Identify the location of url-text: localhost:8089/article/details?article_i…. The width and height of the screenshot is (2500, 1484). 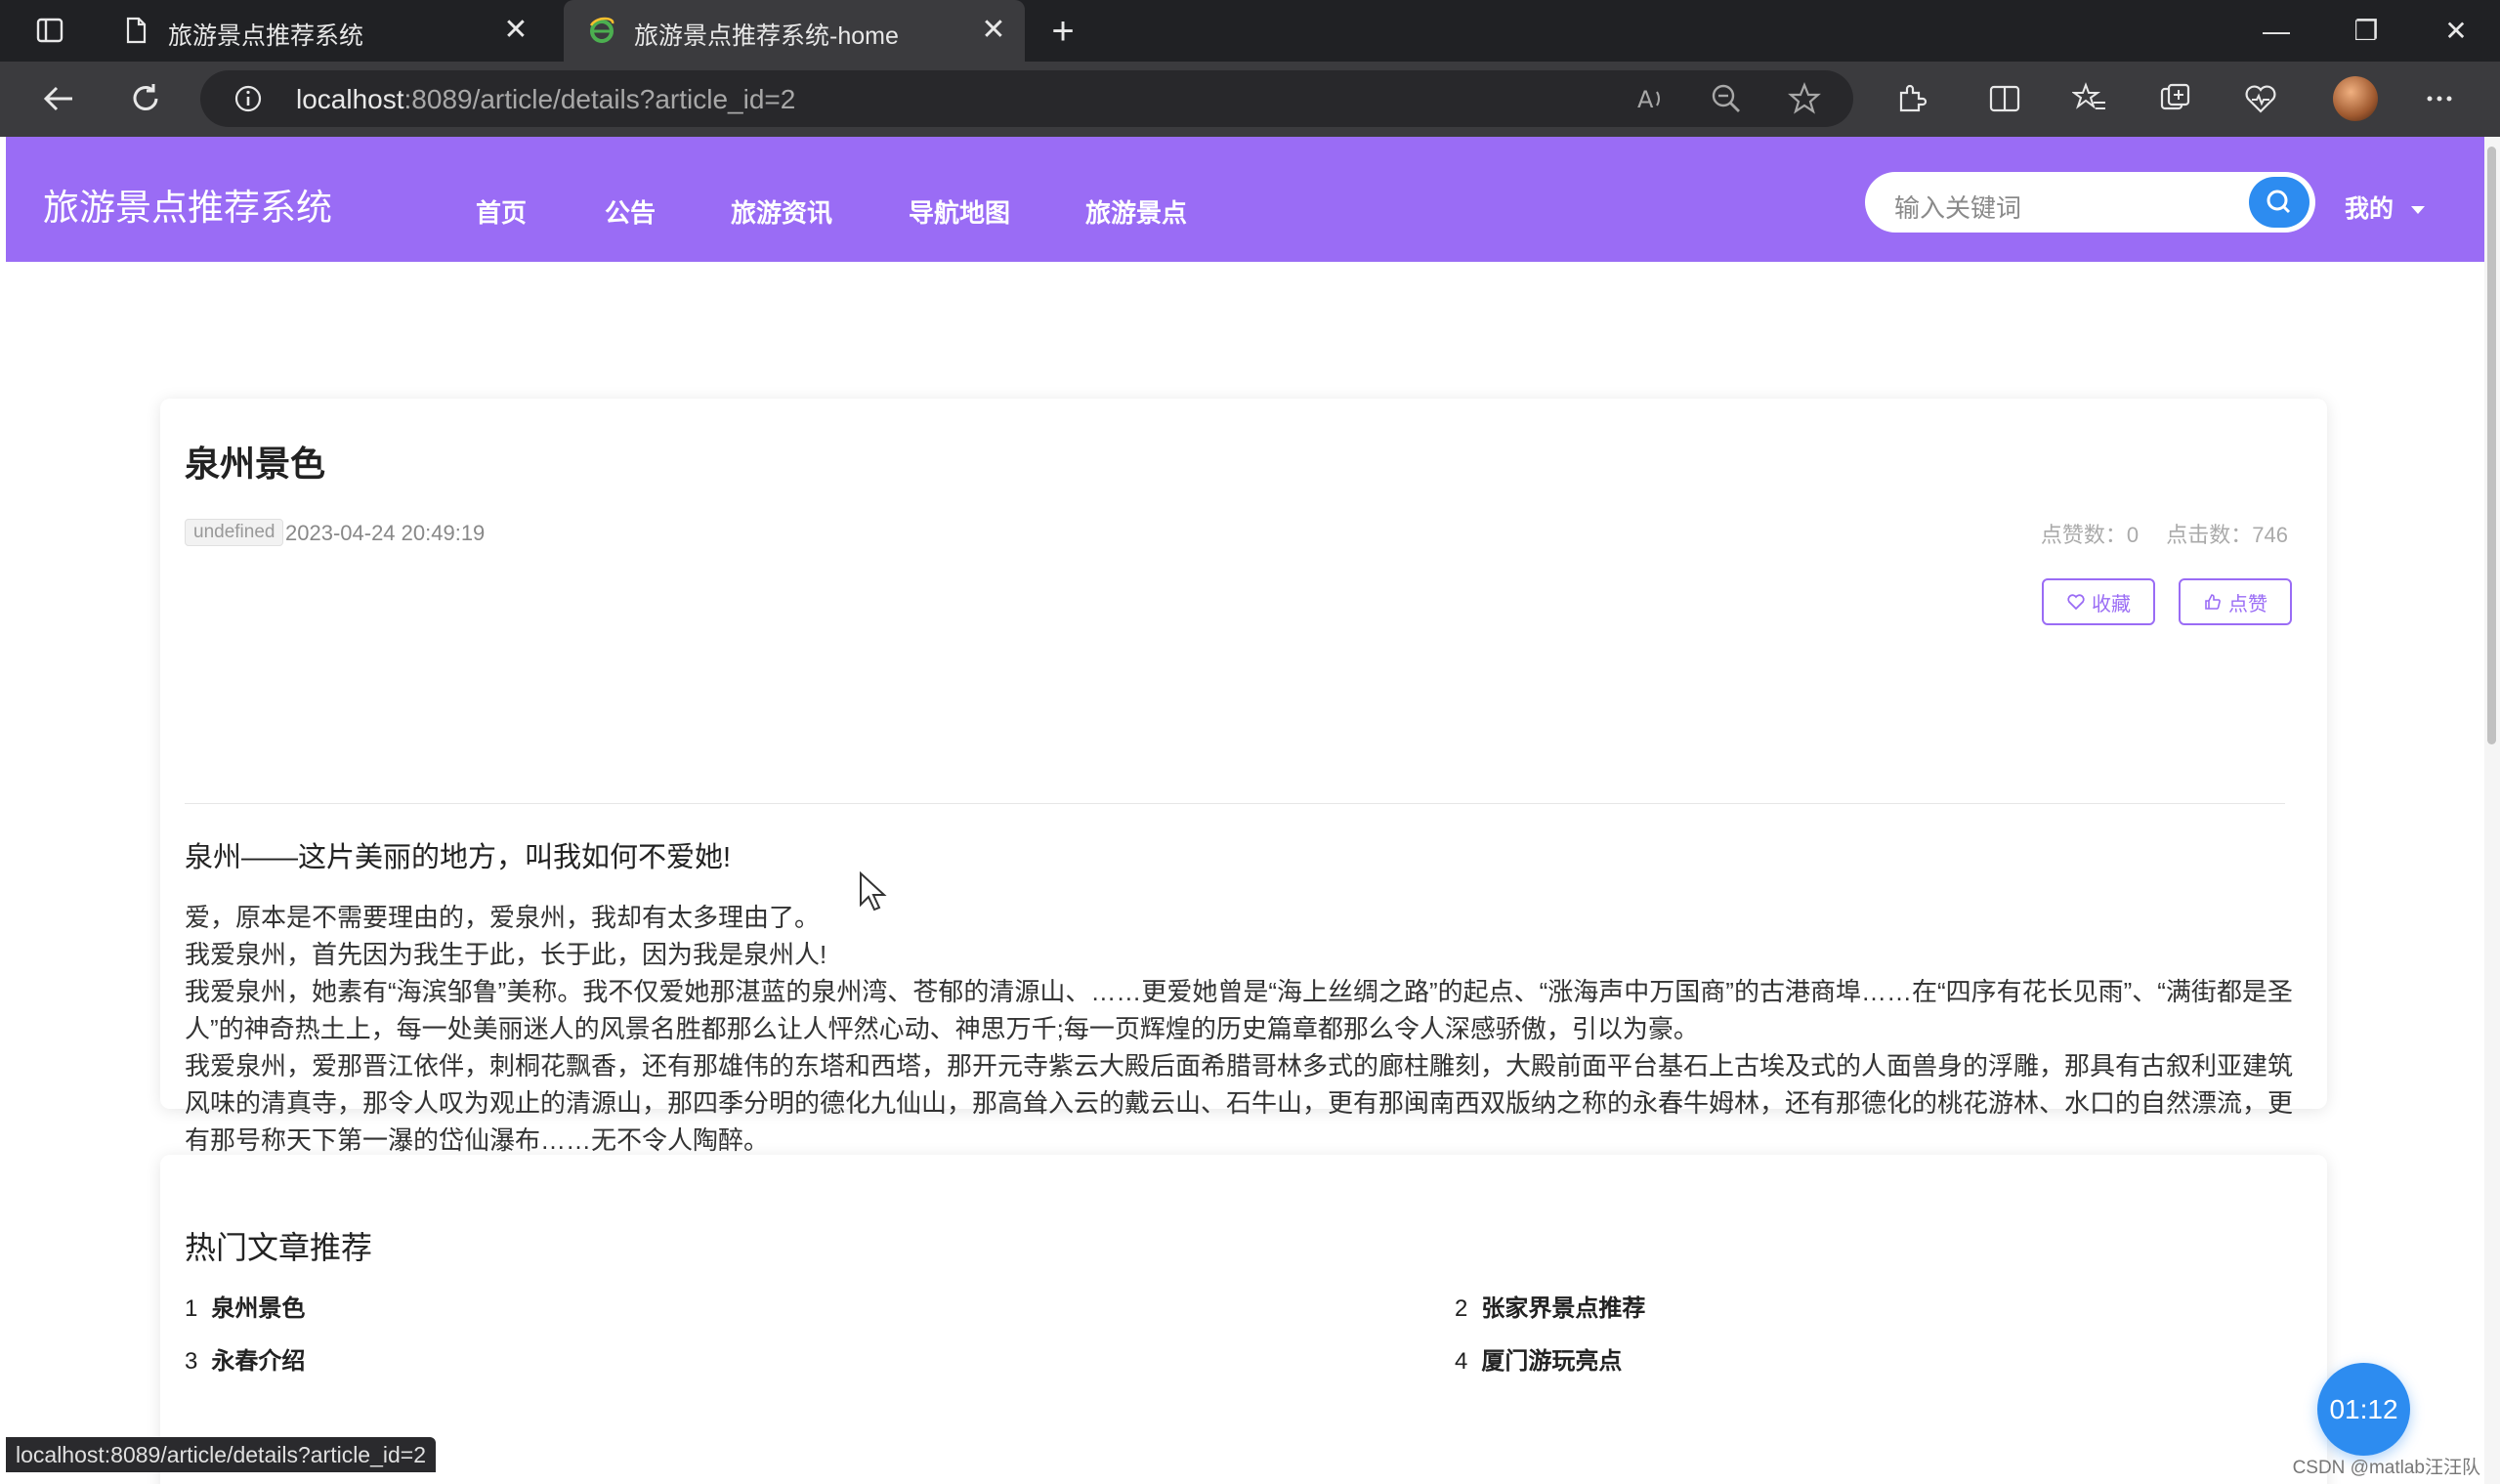
(546, 99).